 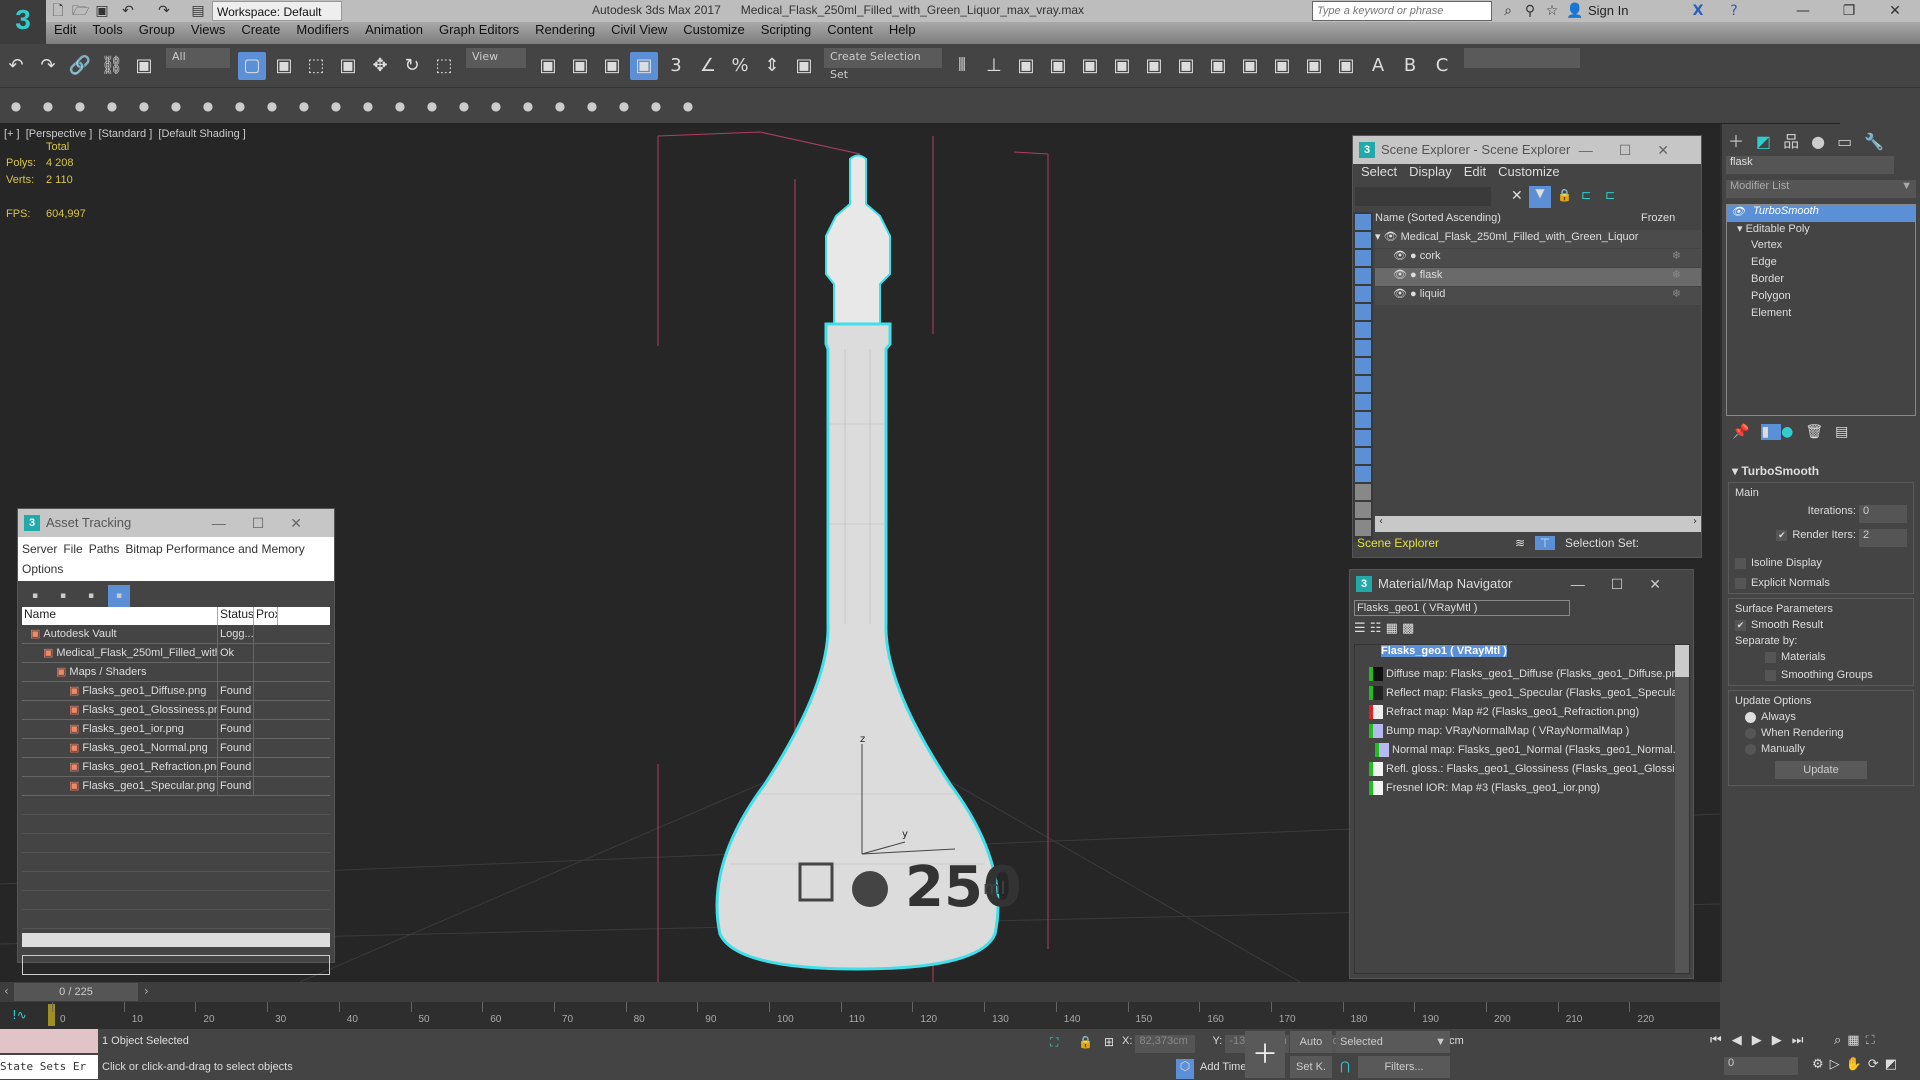 What do you see at coordinates (1883, 538) in the screenshot?
I see `render-iters-spinner: 2` at bounding box center [1883, 538].